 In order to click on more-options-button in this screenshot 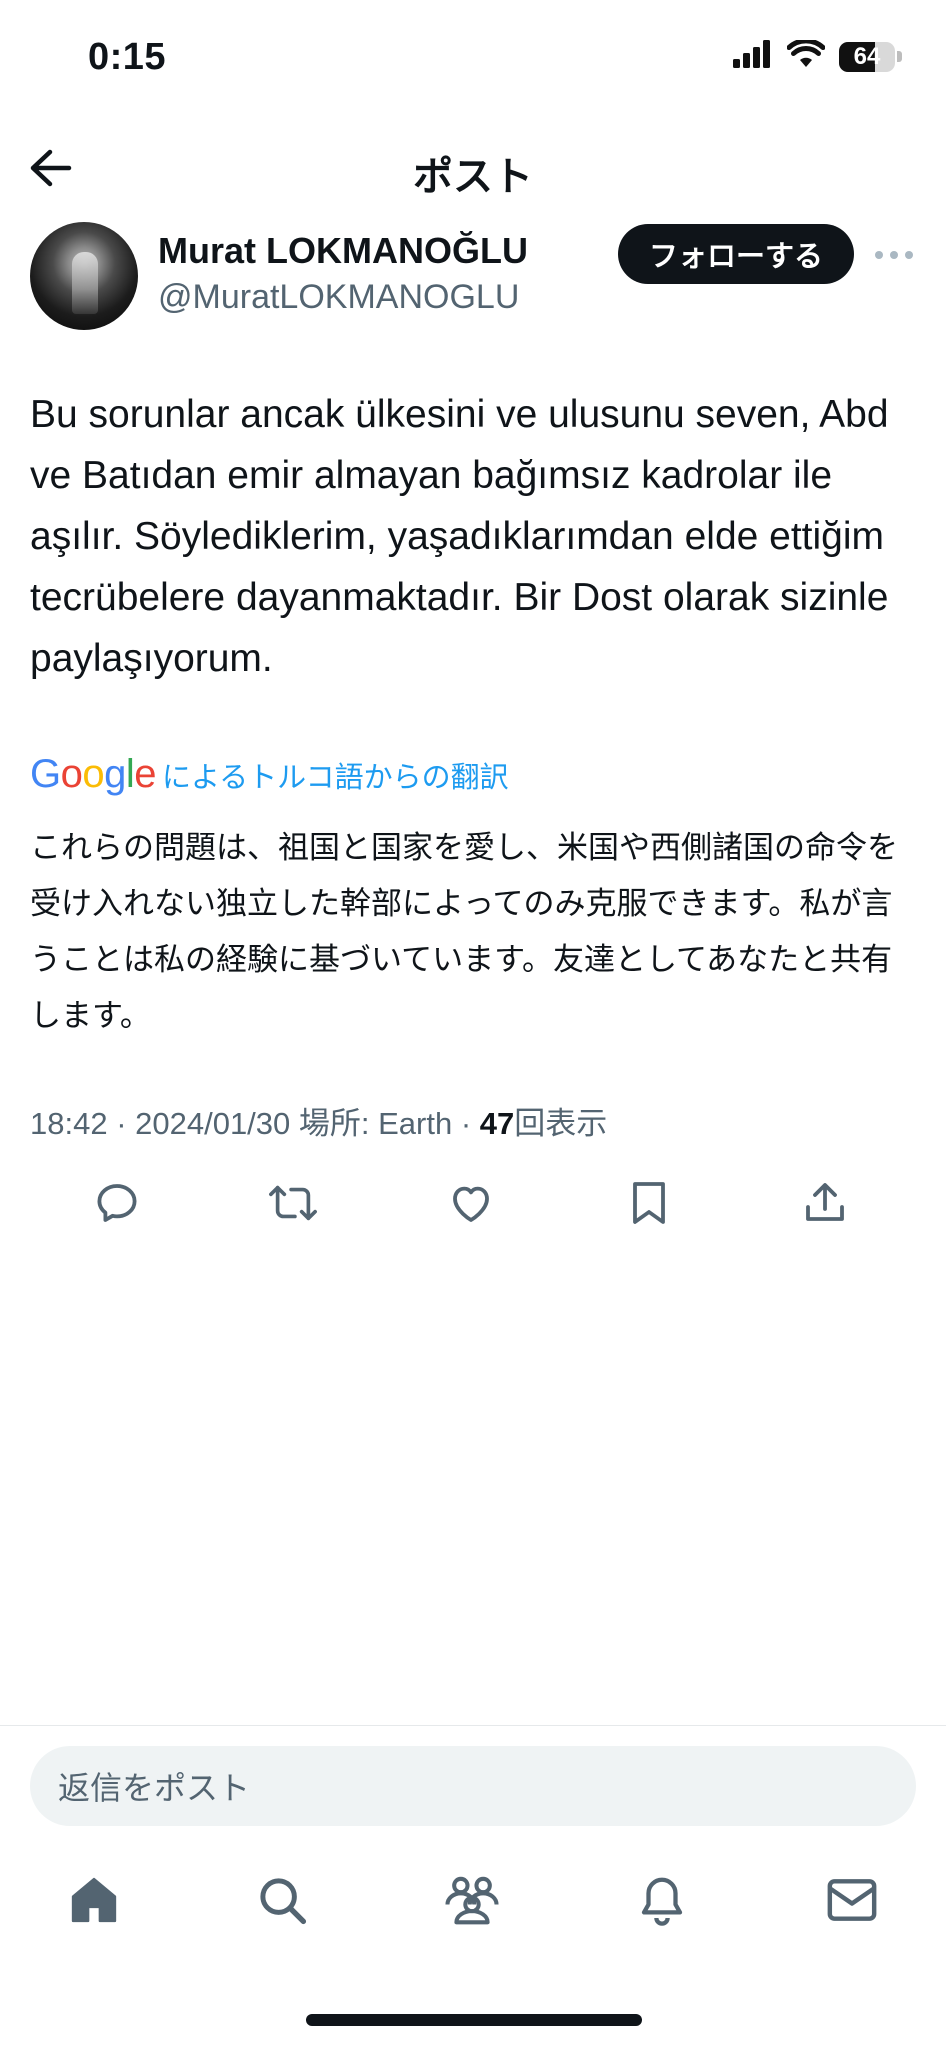, I will do `click(894, 256)`.